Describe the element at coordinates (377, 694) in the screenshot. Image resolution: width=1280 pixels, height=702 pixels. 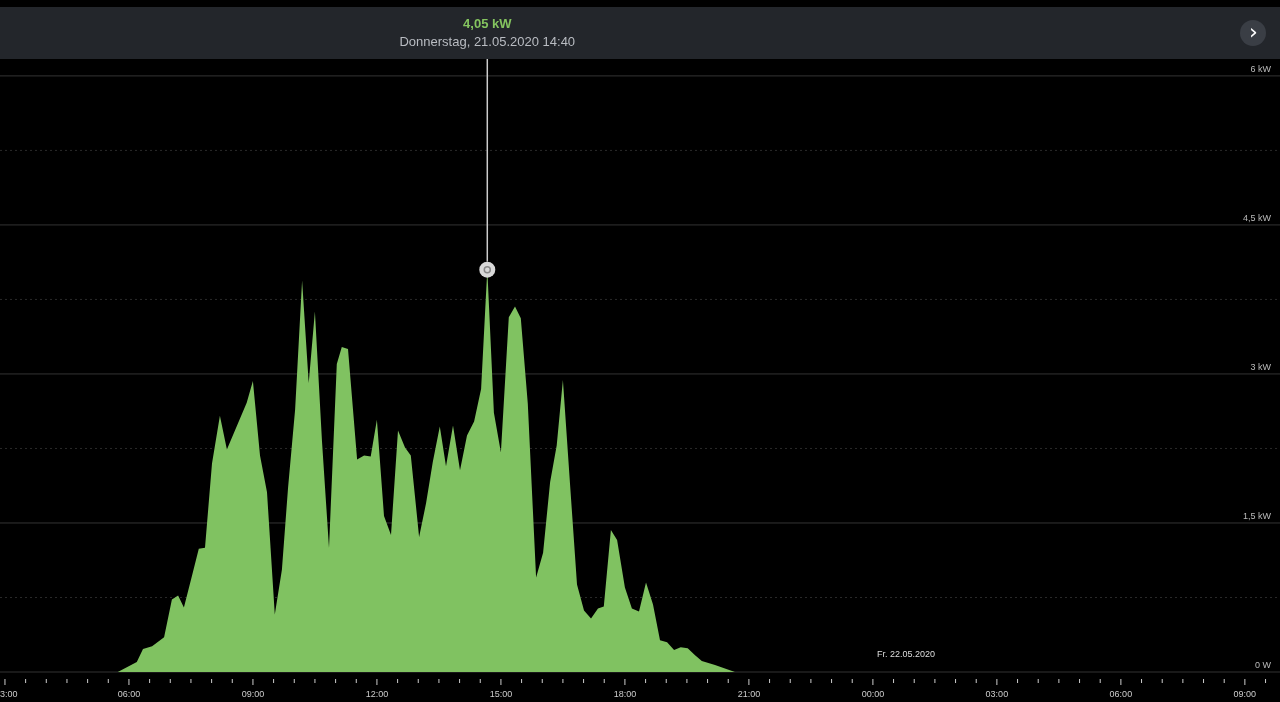
I see `x-axis-label: 12:00` at that location.